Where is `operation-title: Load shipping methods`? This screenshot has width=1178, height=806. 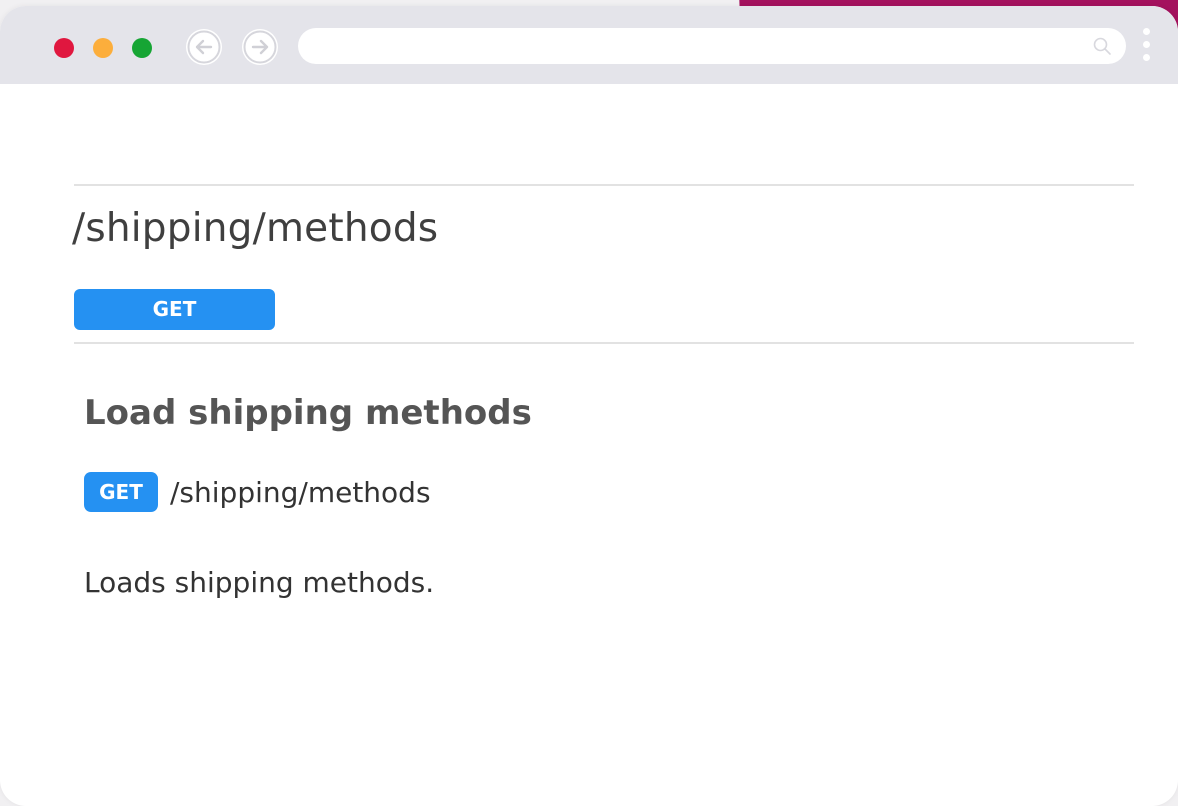 operation-title: Load shipping methods is located at coordinates (308, 413).